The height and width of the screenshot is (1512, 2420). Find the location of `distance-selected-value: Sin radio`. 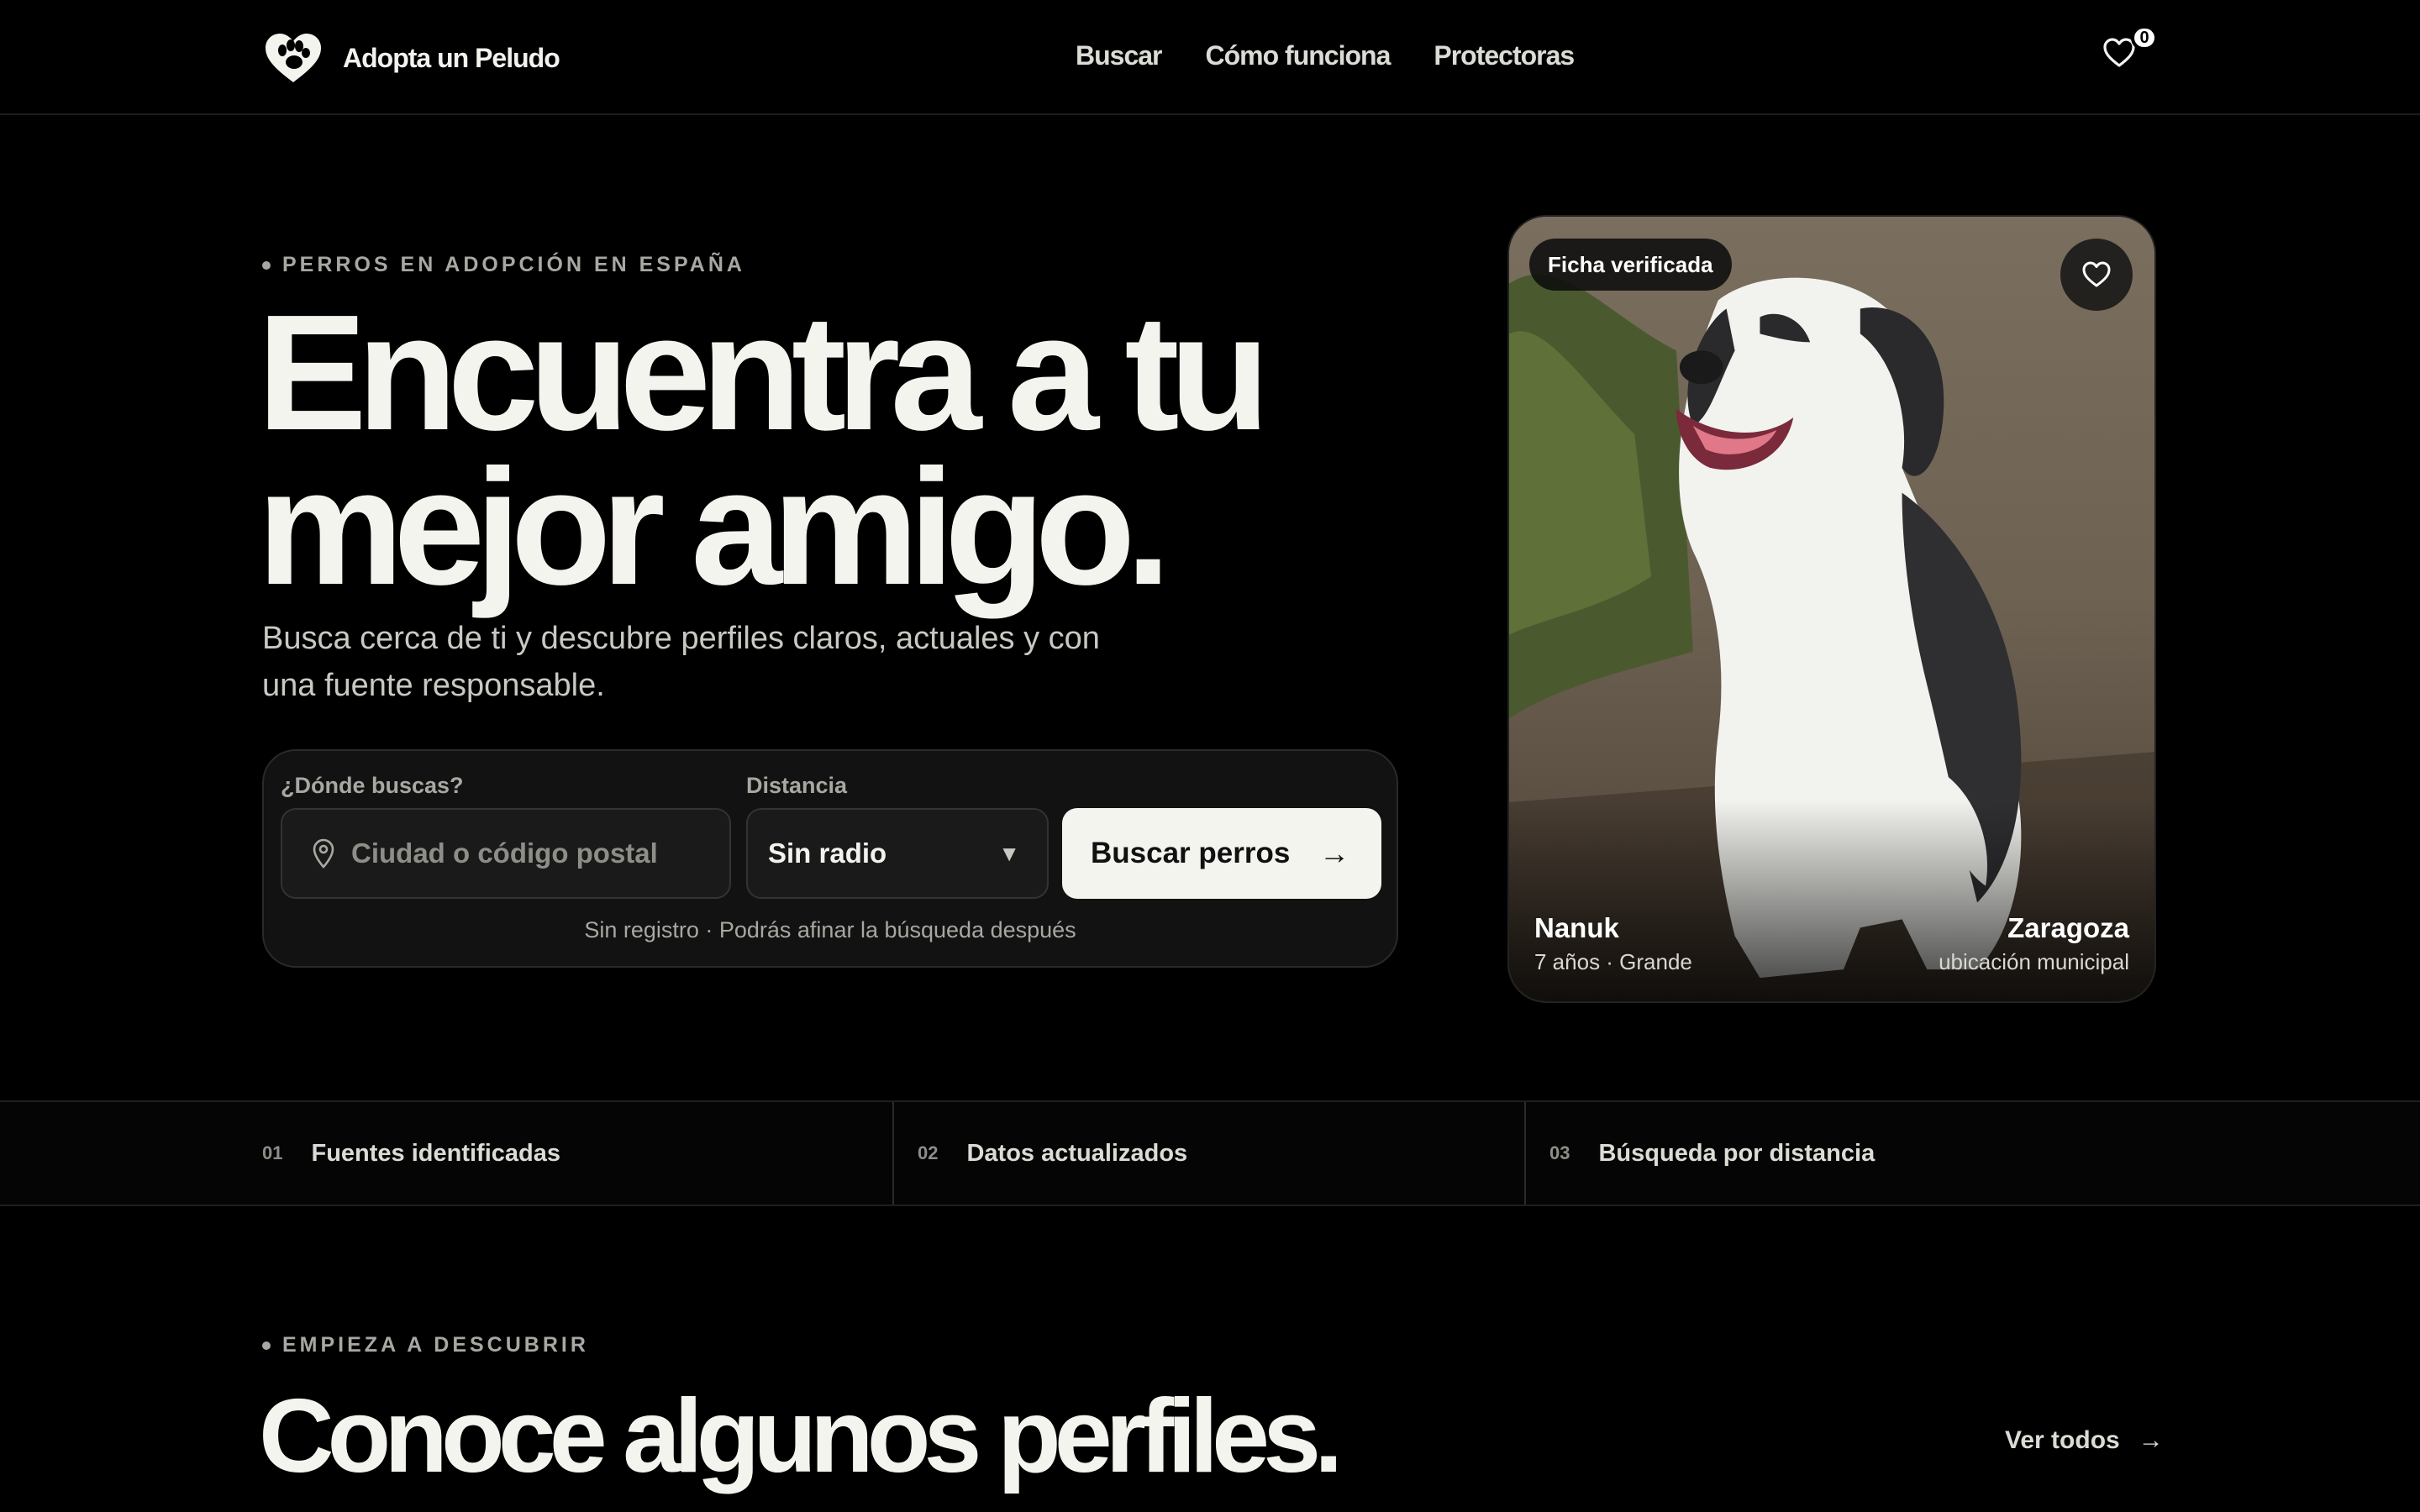

distance-selected-value: Sin radio is located at coordinates (827, 853).